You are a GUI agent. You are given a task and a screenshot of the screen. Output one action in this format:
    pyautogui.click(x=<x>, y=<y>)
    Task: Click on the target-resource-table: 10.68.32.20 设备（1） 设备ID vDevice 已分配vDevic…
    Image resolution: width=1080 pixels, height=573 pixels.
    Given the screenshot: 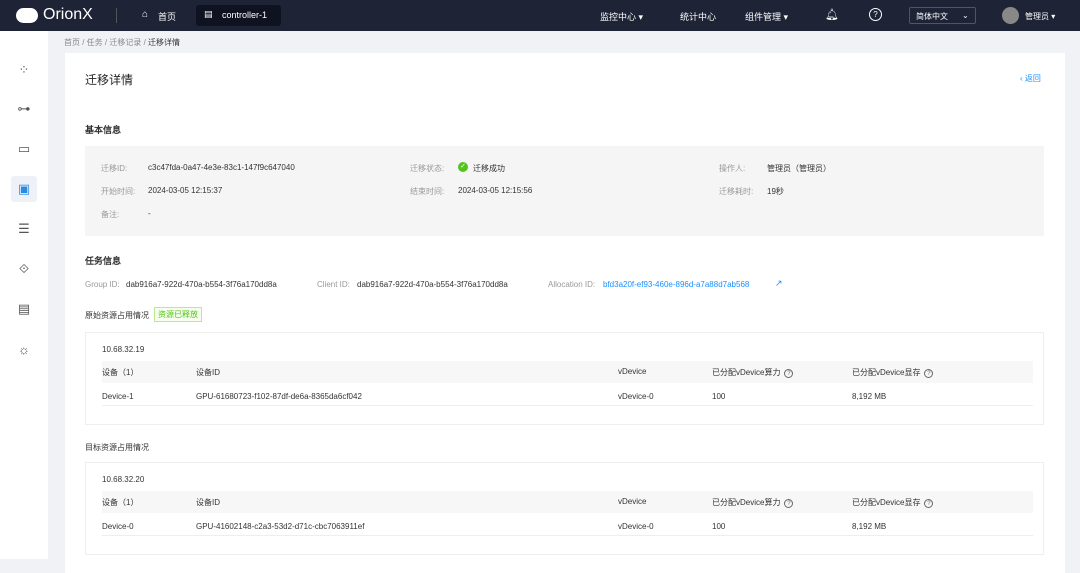 What is the action you would take?
    pyautogui.click(x=564, y=508)
    